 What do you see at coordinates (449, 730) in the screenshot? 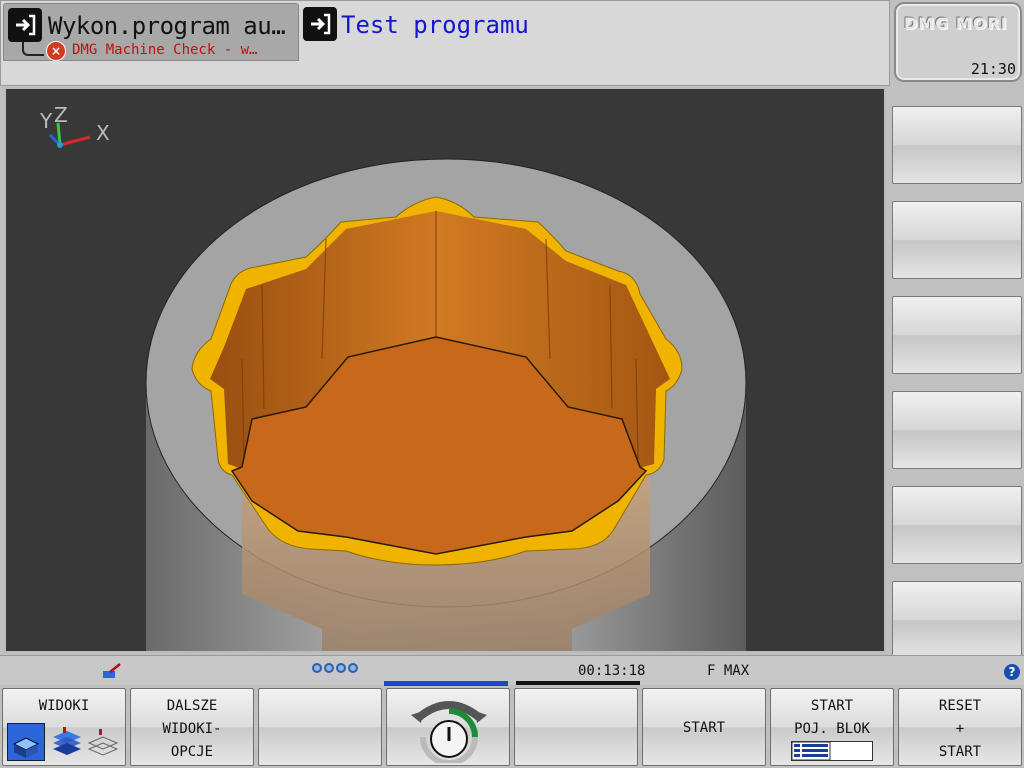
I see `speed-dial-icon` at bounding box center [449, 730].